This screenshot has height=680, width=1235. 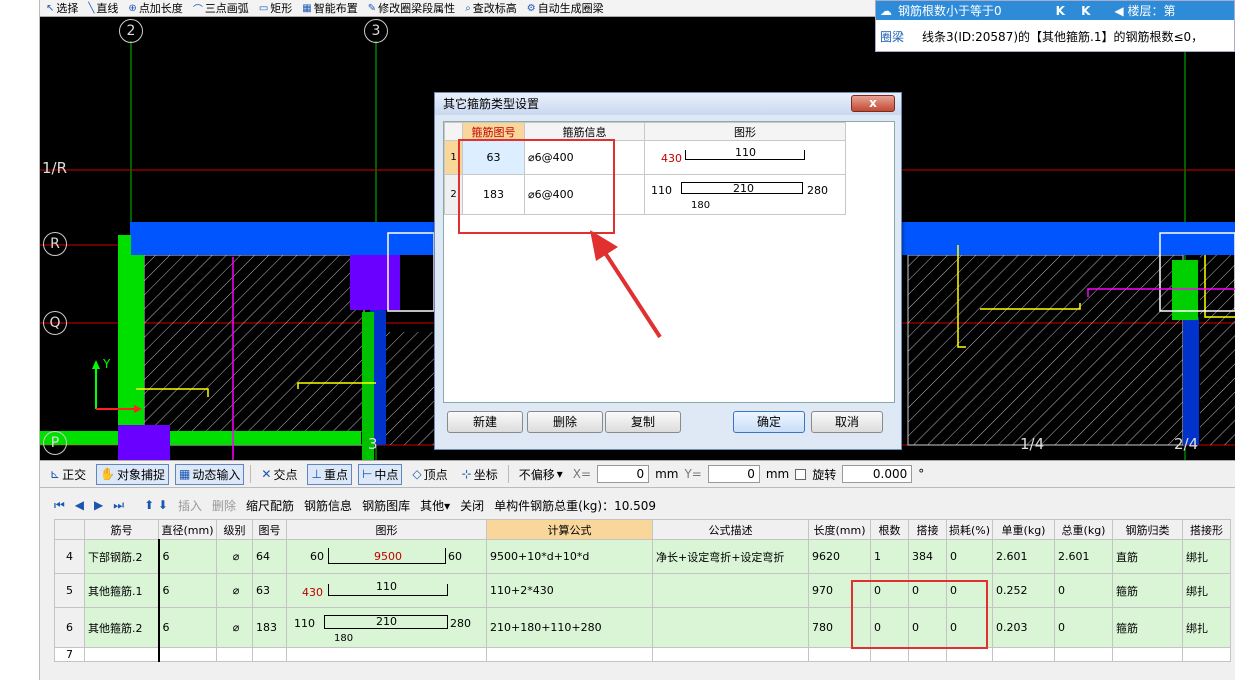 I want to click on floor-selector: ◀ 楼层：第, so click(x=1144, y=10).